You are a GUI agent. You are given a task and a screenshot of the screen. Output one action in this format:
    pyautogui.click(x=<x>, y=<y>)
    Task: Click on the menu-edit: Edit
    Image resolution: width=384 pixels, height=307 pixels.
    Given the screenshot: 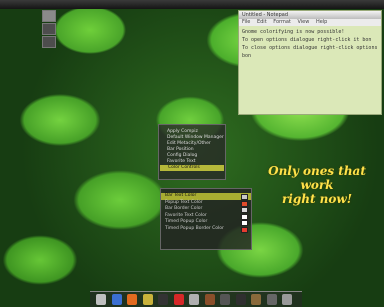 What is the action you would take?
    pyautogui.click(x=262, y=22)
    